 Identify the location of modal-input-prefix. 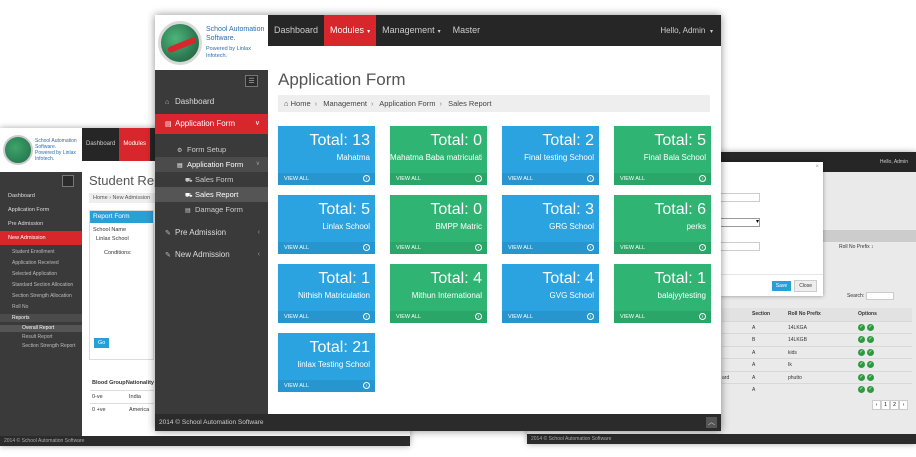
(740, 246).